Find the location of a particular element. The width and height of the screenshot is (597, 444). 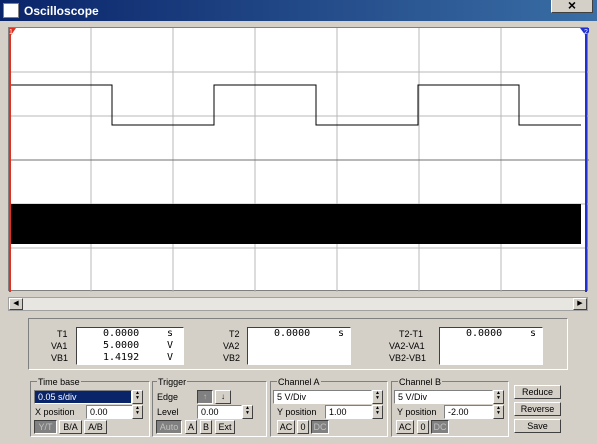

va1-label: VA1 is located at coordinates (59, 346).